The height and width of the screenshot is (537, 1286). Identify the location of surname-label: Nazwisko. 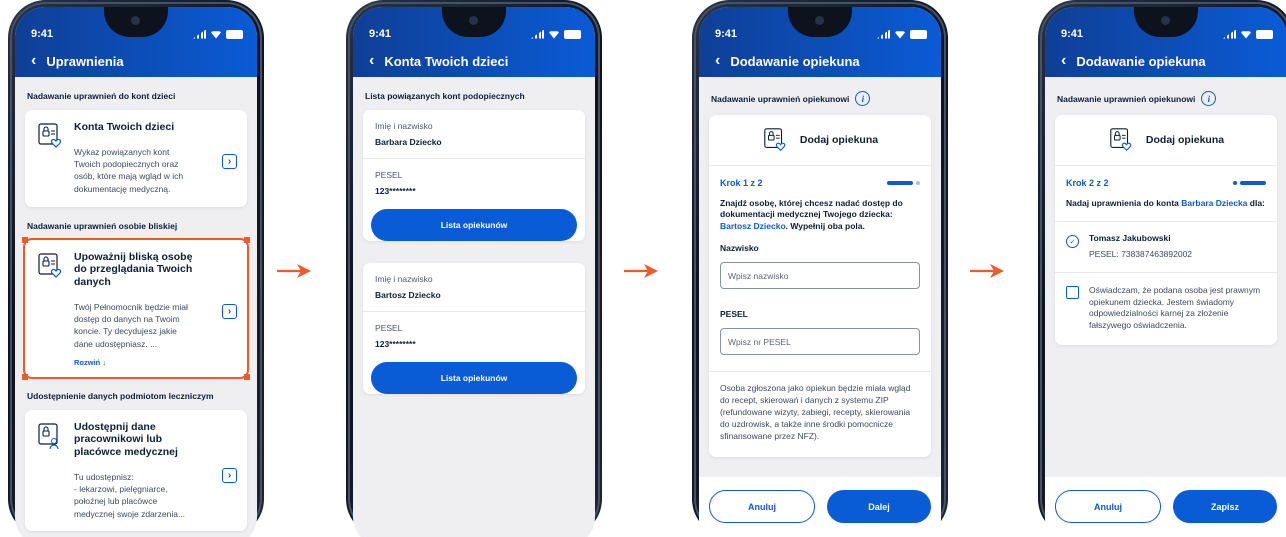
(739, 248).